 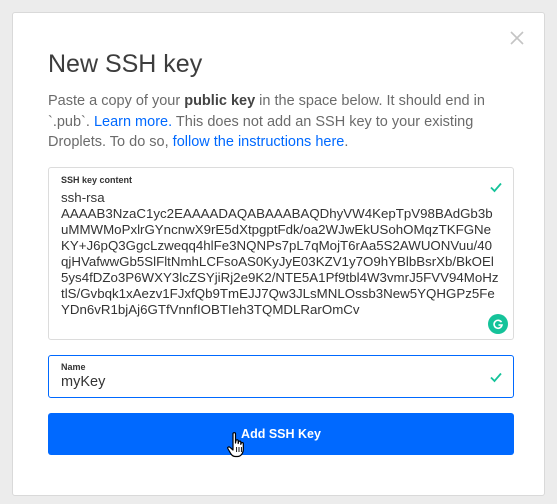 I want to click on instructions-link: follow the instructions here, so click(x=259, y=142).